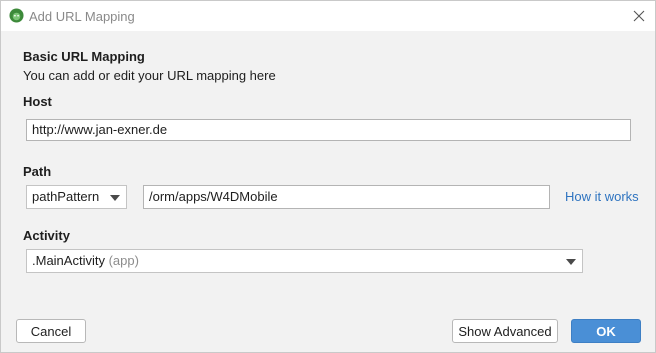  Describe the element at coordinates (82, 16) in the screenshot. I see `window-title: Add URL Mapping` at that location.